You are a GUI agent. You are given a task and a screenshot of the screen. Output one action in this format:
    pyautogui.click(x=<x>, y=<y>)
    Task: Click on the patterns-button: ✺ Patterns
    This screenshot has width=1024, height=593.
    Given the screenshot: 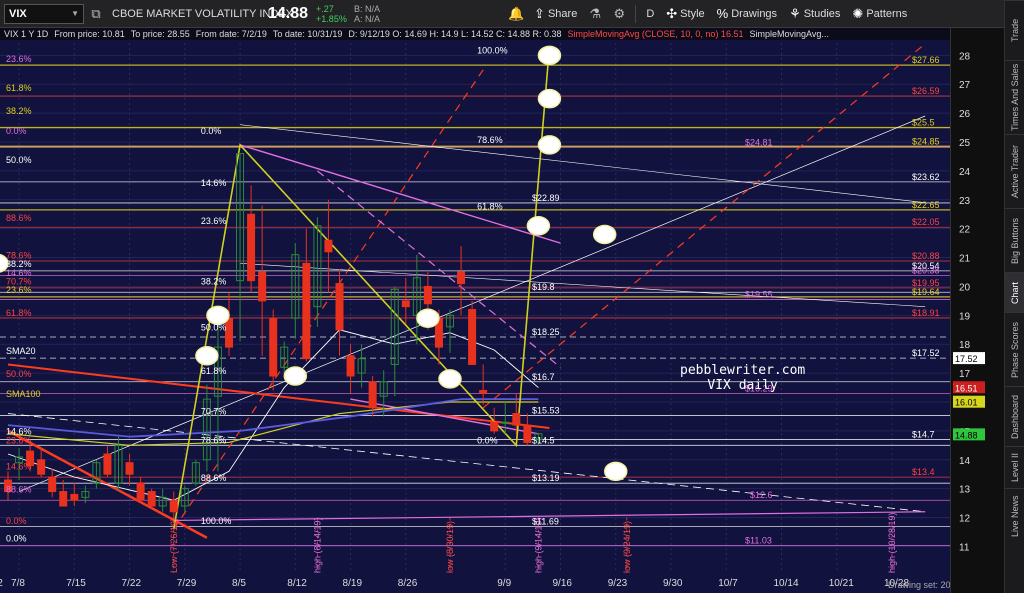 What is the action you would take?
    pyautogui.click(x=879, y=14)
    